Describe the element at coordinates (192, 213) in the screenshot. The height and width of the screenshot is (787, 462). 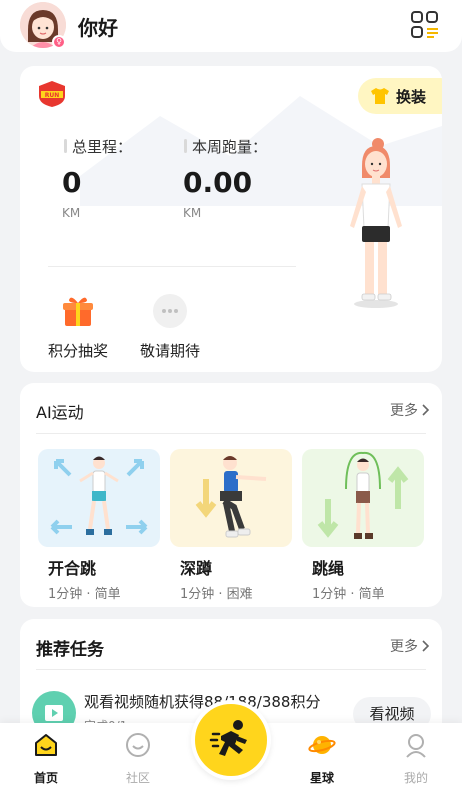
I see `weekly-distance-unit: KM` at that location.